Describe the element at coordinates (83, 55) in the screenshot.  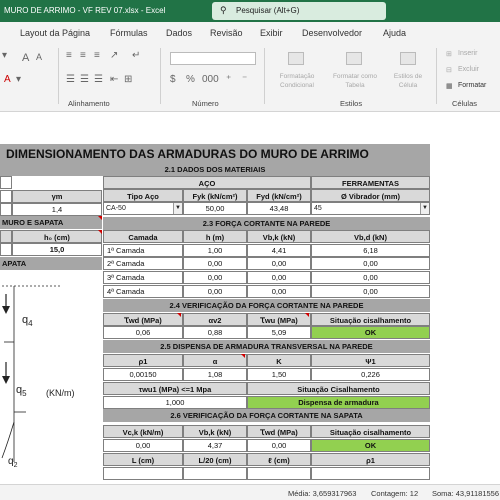
I see `align-middle-icon: ≡` at that location.